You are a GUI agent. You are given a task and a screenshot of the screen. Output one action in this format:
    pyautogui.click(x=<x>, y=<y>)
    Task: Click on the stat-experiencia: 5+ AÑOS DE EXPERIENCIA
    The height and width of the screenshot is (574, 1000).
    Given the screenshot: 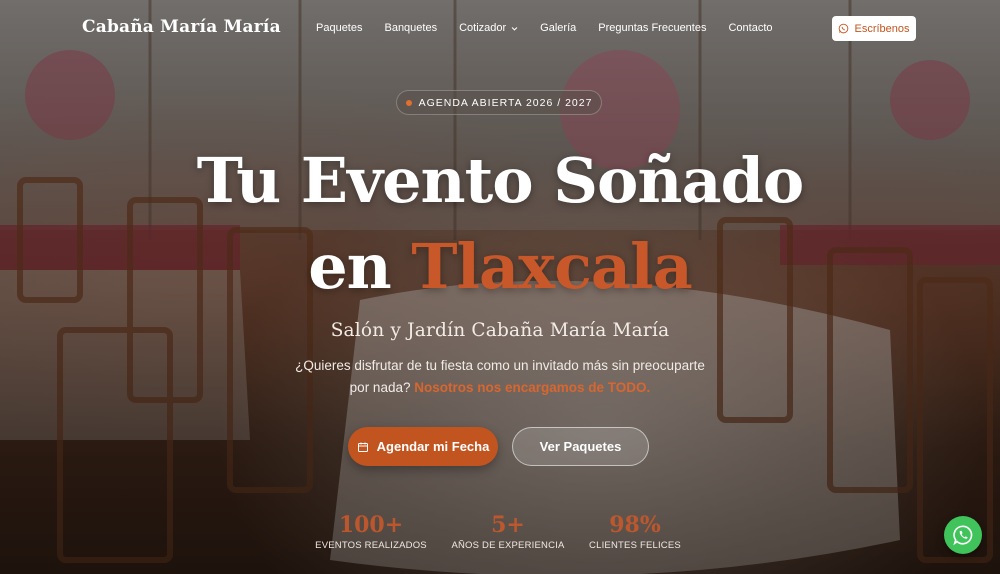 What is the action you would take?
    pyautogui.click(x=508, y=531)
    